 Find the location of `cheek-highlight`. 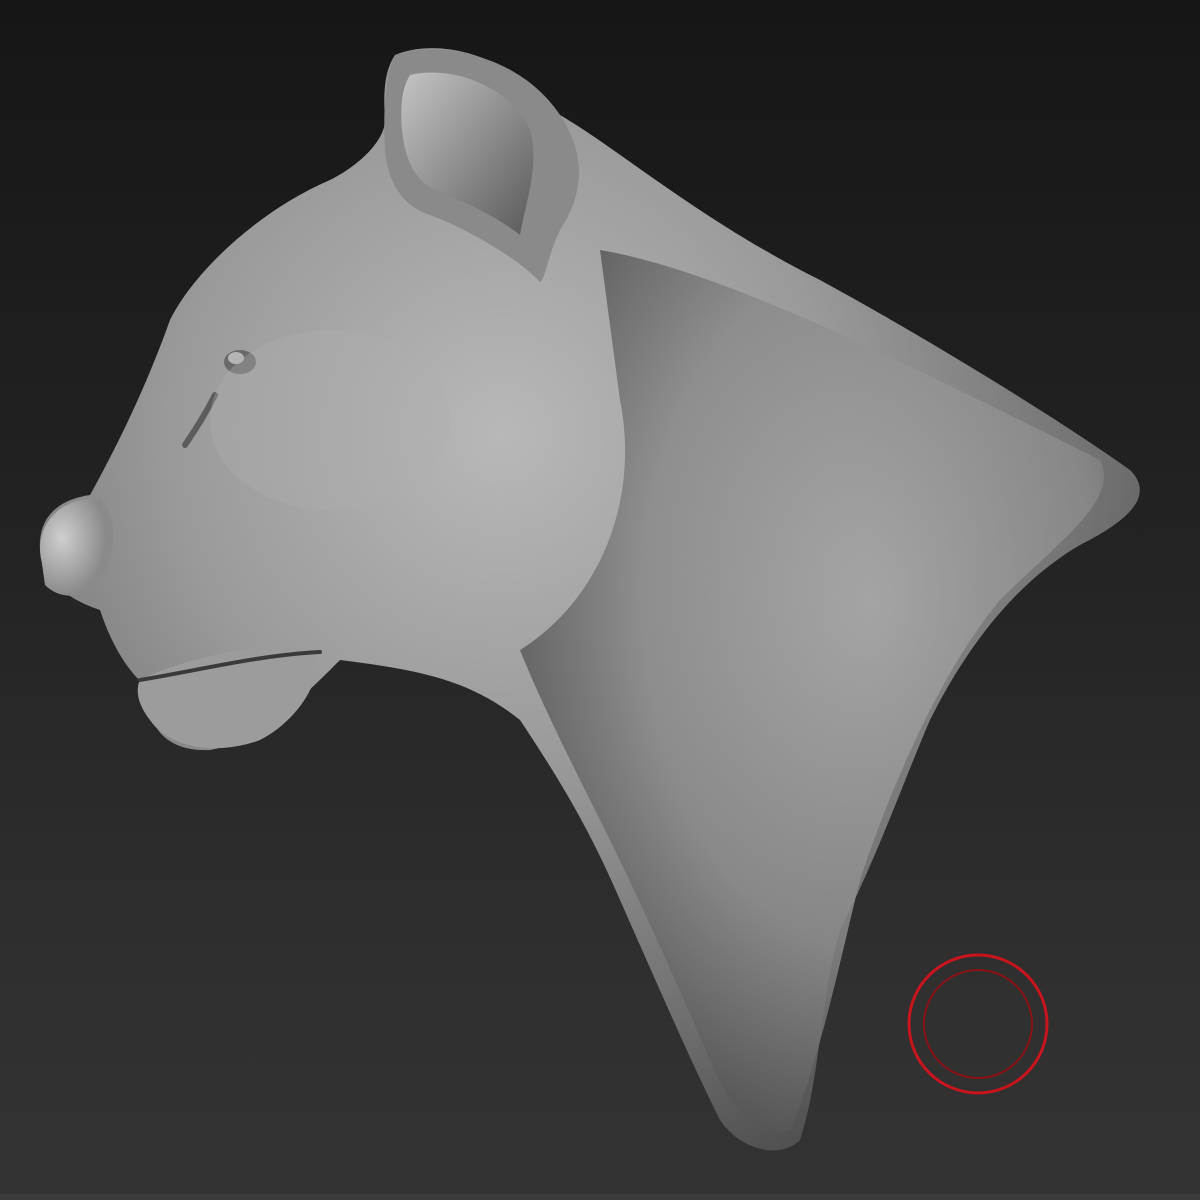

cheek-highlight is located at coordinates (330, 420).